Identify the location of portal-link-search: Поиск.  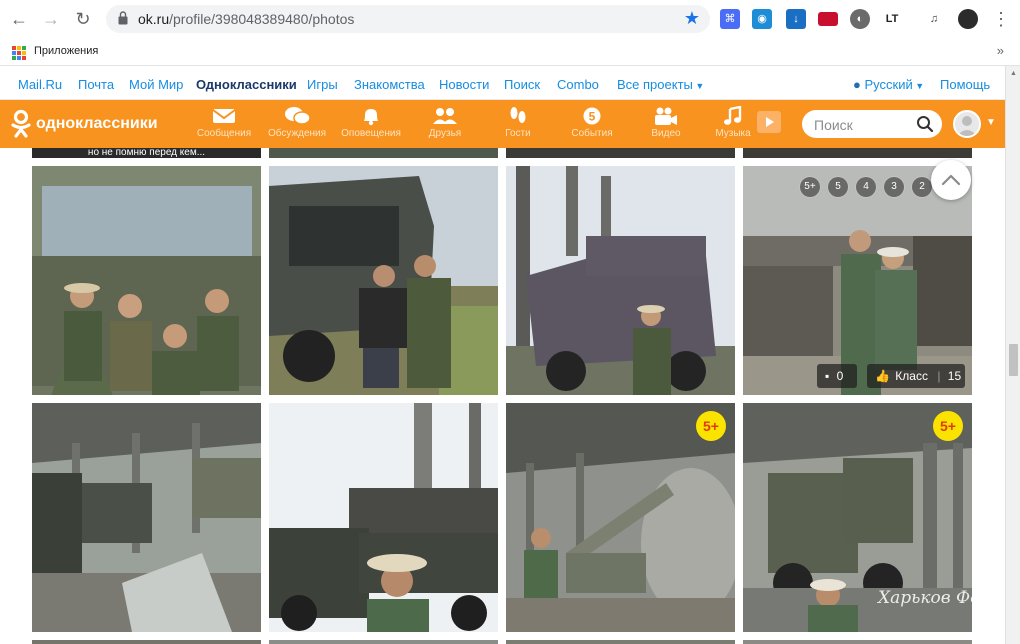
(522, 84).